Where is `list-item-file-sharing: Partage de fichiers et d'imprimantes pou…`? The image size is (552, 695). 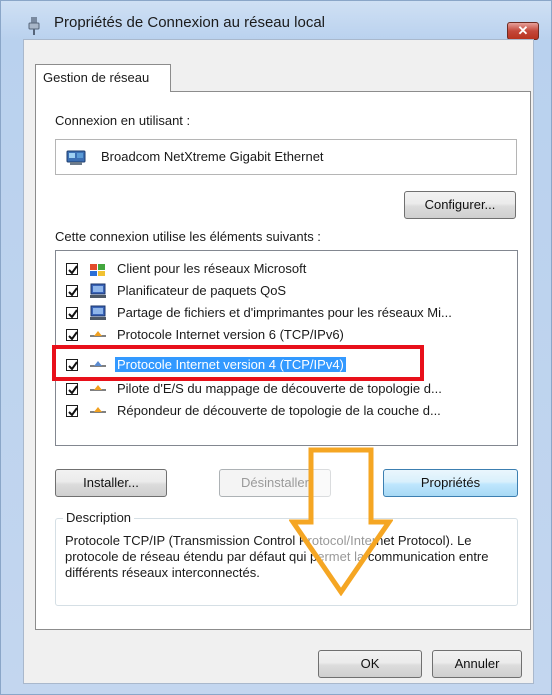
list-item-file-sharing: Partage de fichiers et d'imprimantes pou… is located at coordinates (286, 314).